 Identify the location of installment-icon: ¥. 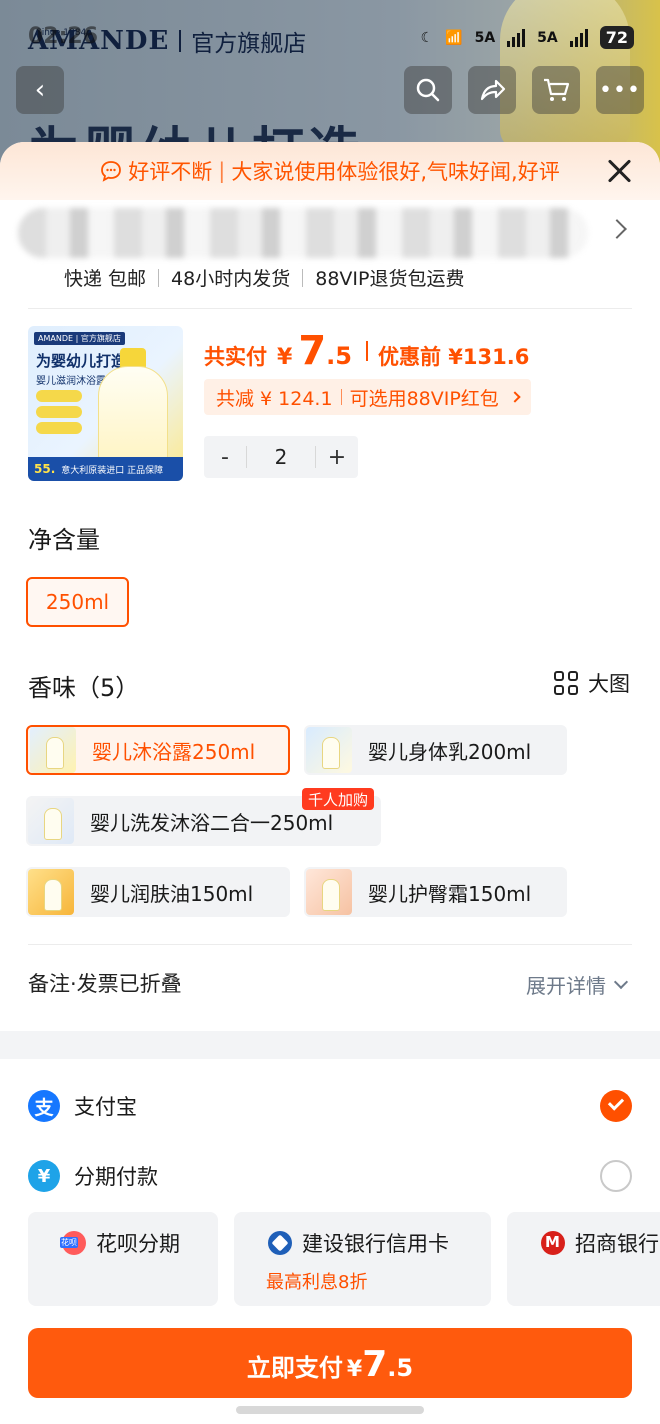
(44, 1176).